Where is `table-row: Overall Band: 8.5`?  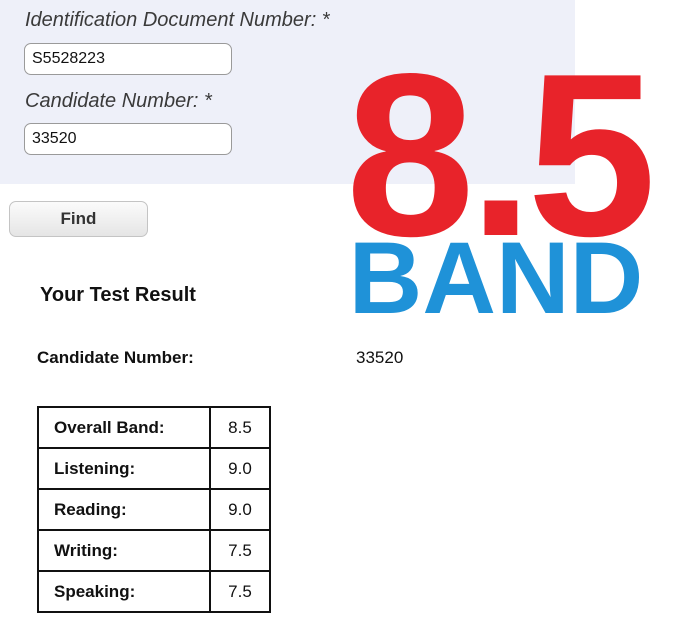
table-row: Overall Band: 8.5 is located at coordinates (154, 427).